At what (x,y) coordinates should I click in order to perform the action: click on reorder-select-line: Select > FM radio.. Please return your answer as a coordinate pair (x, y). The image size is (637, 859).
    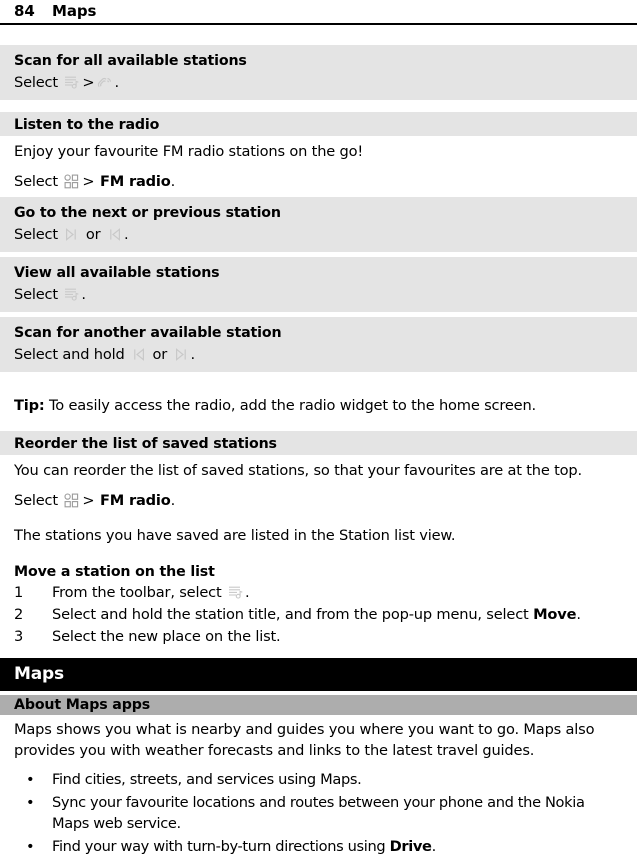
    Looking at the image, I should click on (318, 500).